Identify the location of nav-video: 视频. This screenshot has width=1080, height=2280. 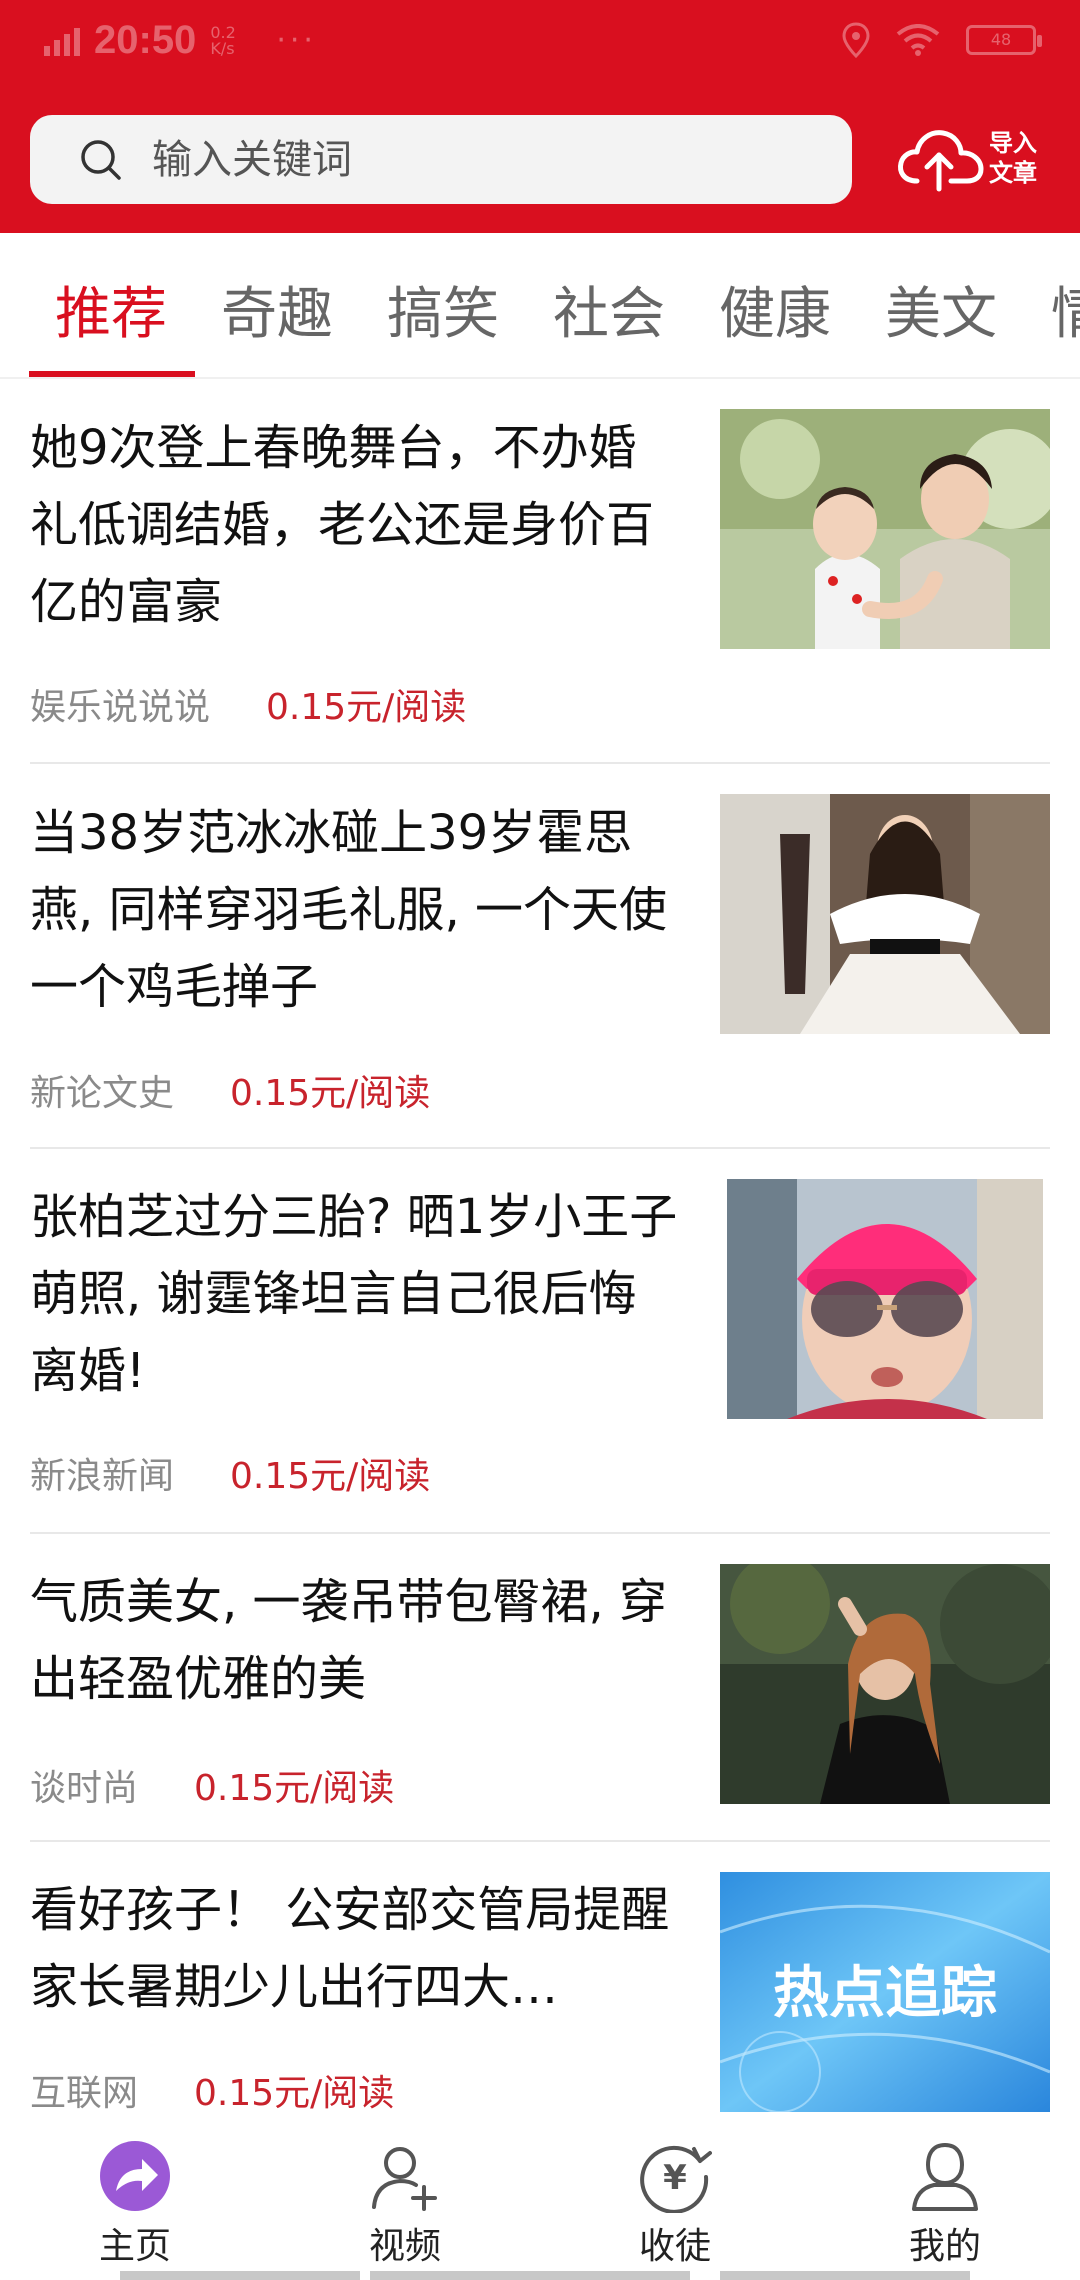
(405, 2204).